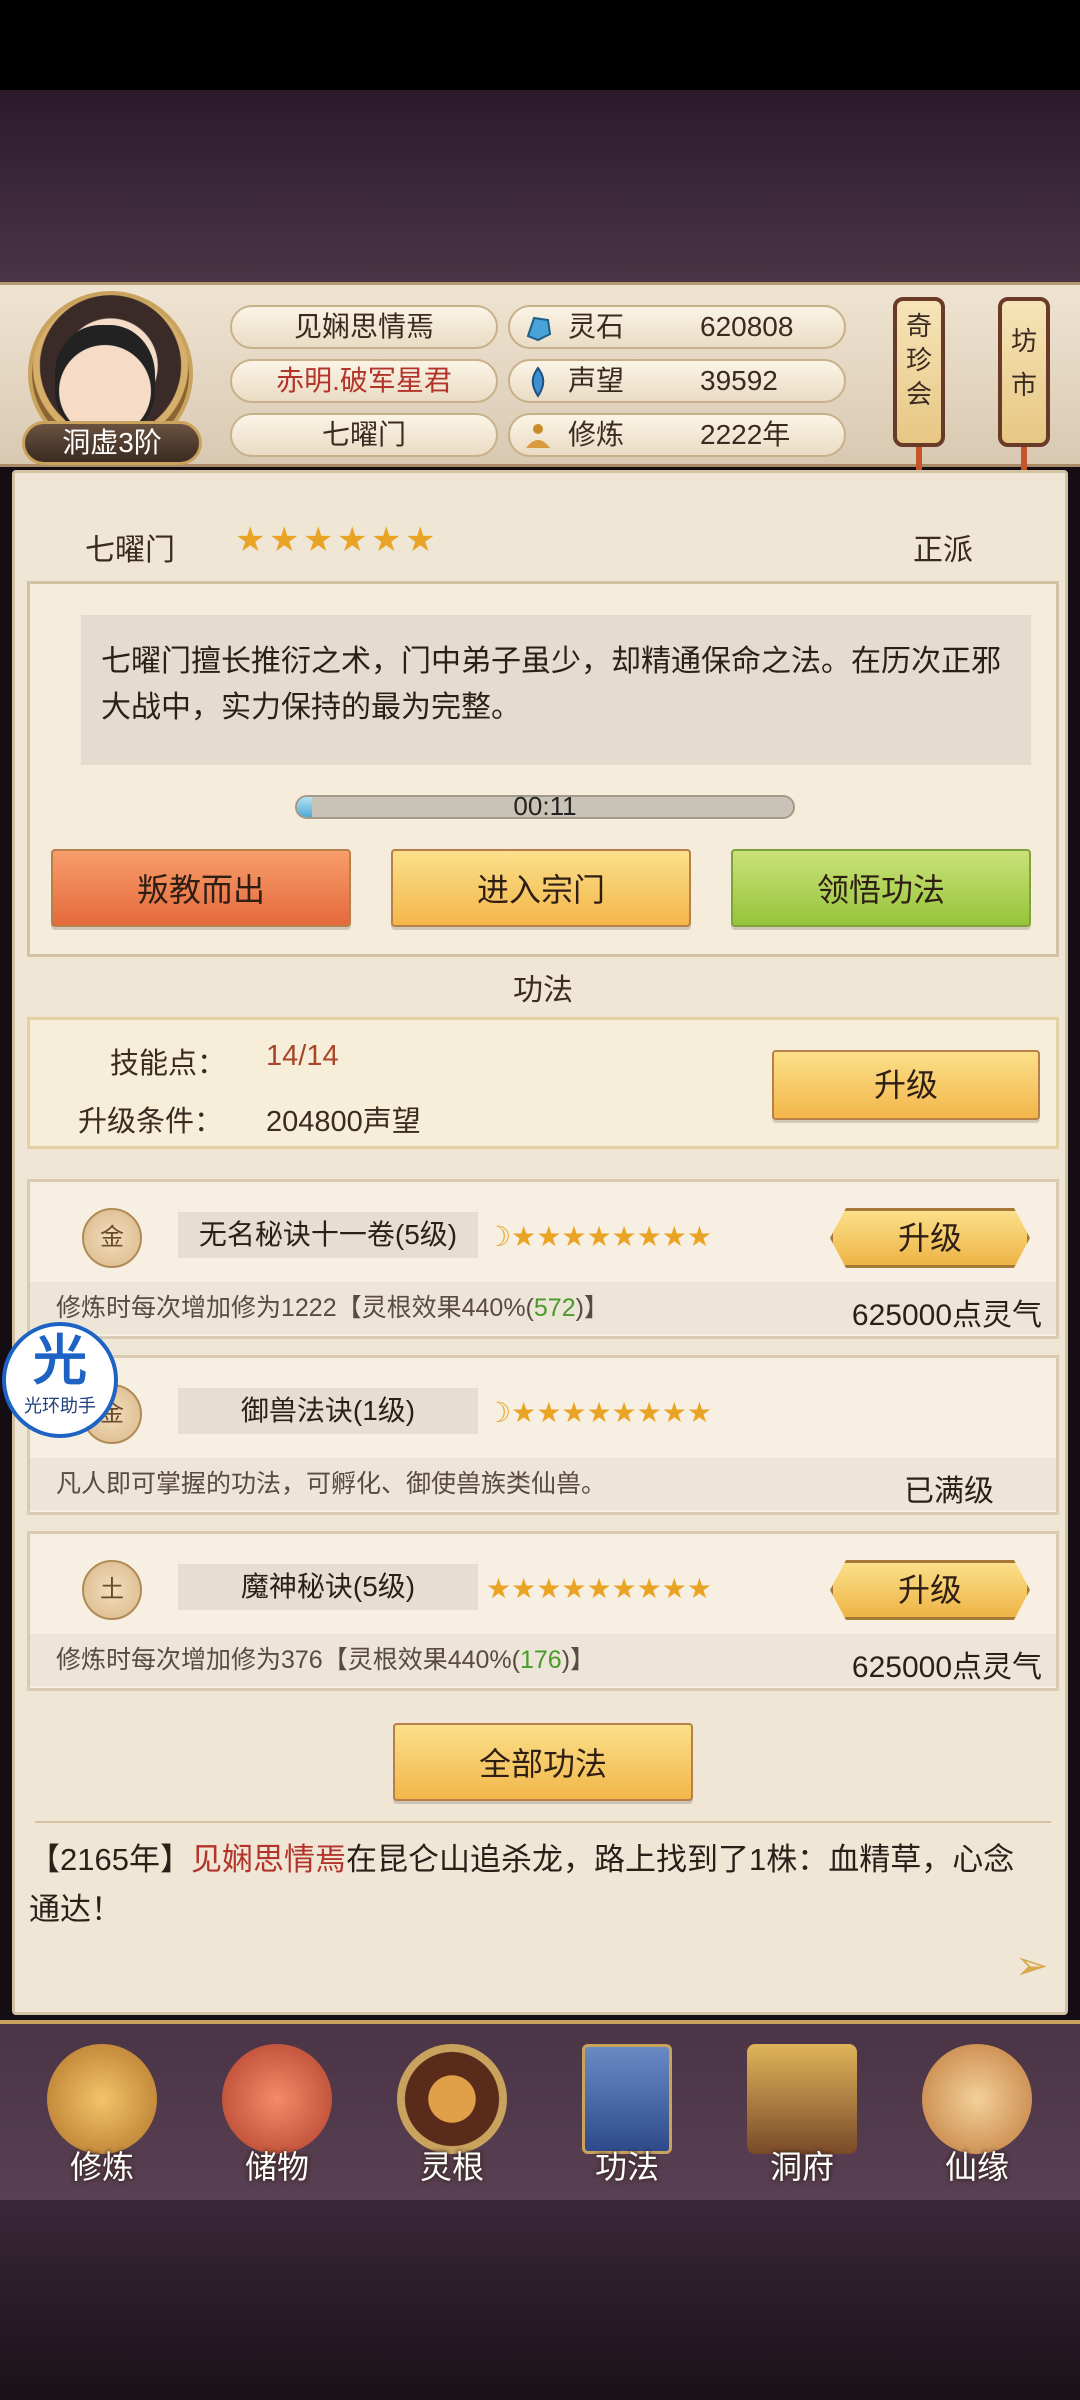 Image resolution: width=1080 pixels, height=2400 pixels. What do you see at coordinates (739, 380) in the screenshot?
I see `resource-value: 39592` at bounding box center [739, 380].